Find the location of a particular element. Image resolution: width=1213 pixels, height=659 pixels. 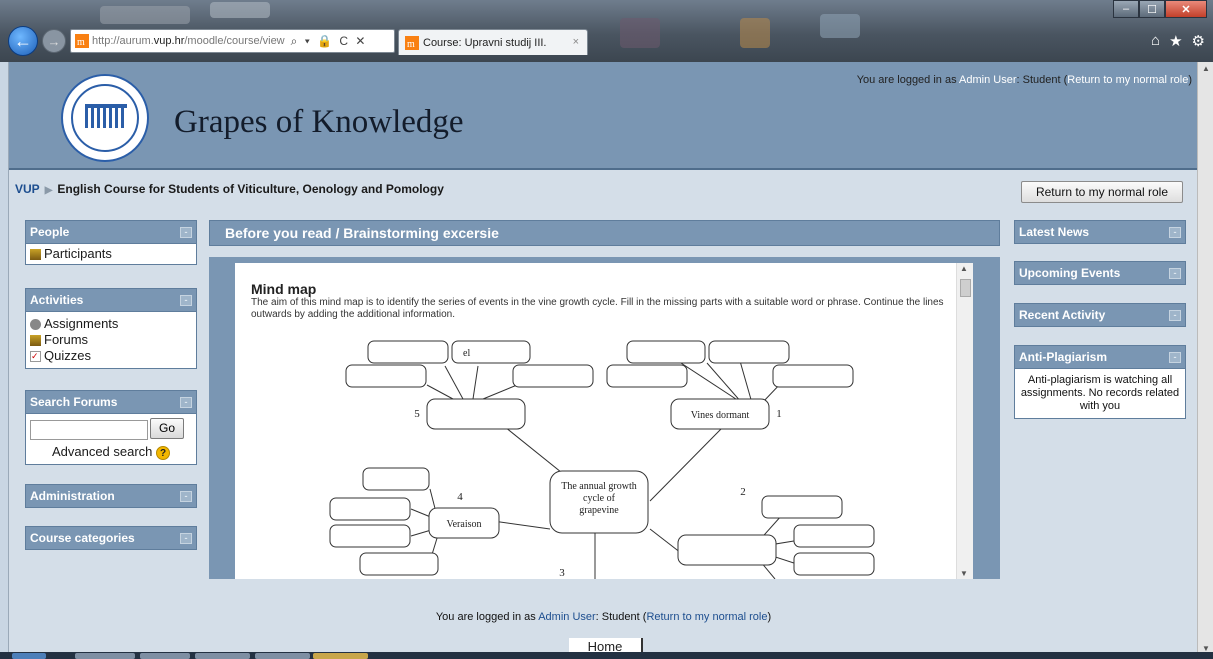

address-bar-icons: ⌕ ▾ 🔒 C ✕ is located at coordinates (329, 41).